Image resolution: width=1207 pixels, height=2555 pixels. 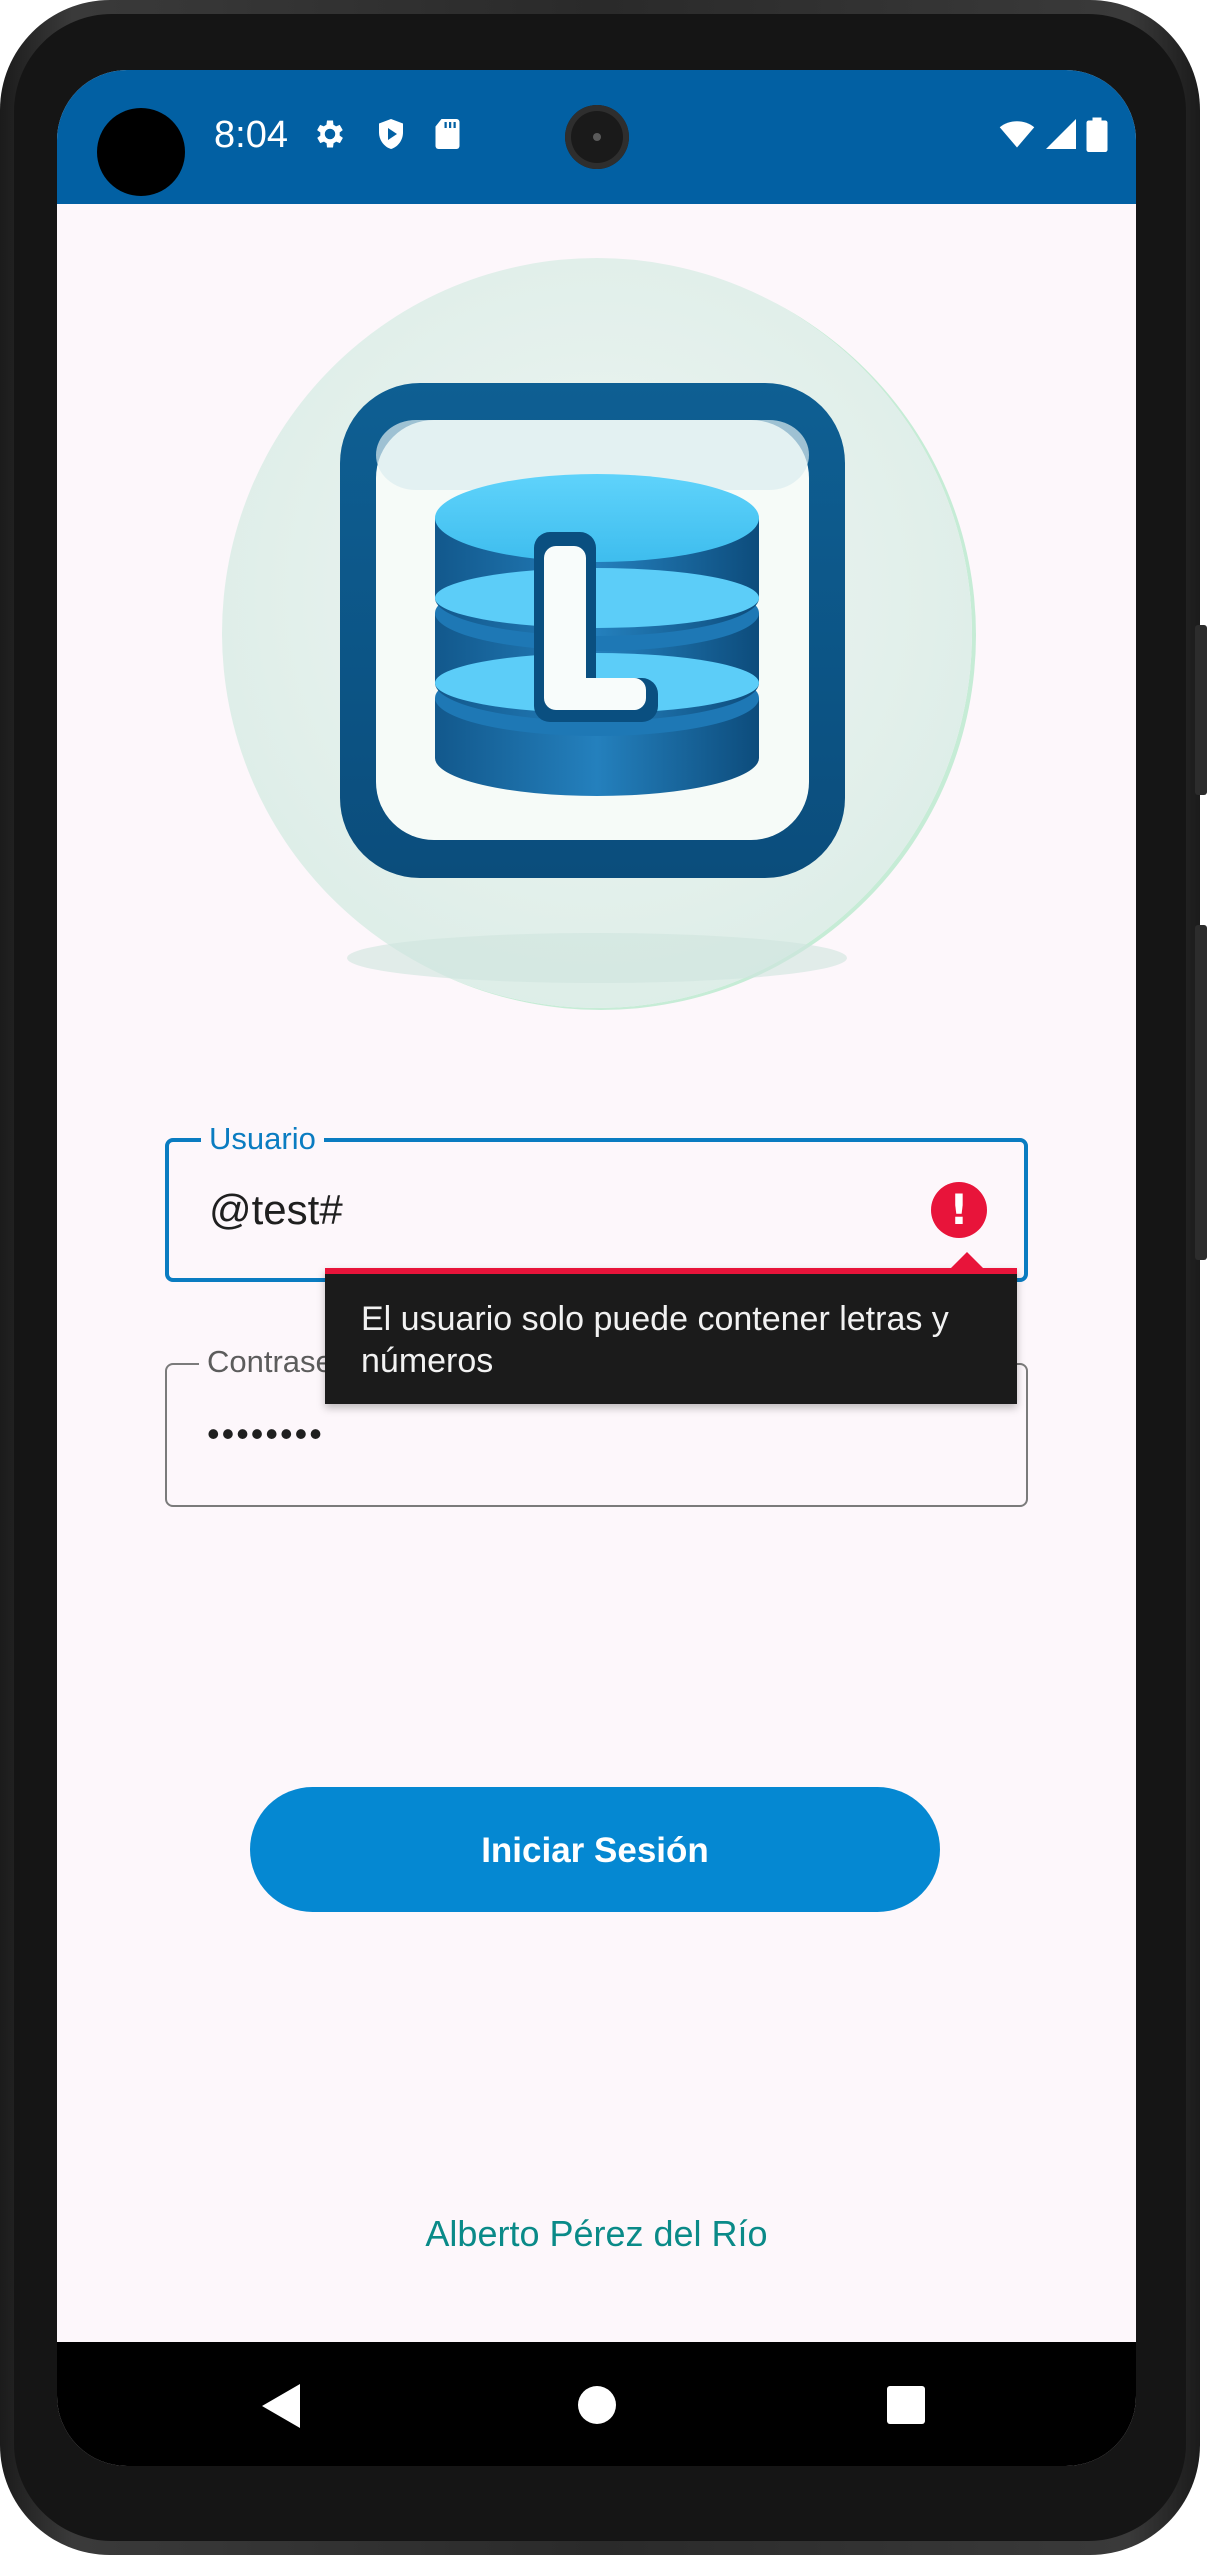 I want to click on front-camera-cutout, so click(x=141, y=152).